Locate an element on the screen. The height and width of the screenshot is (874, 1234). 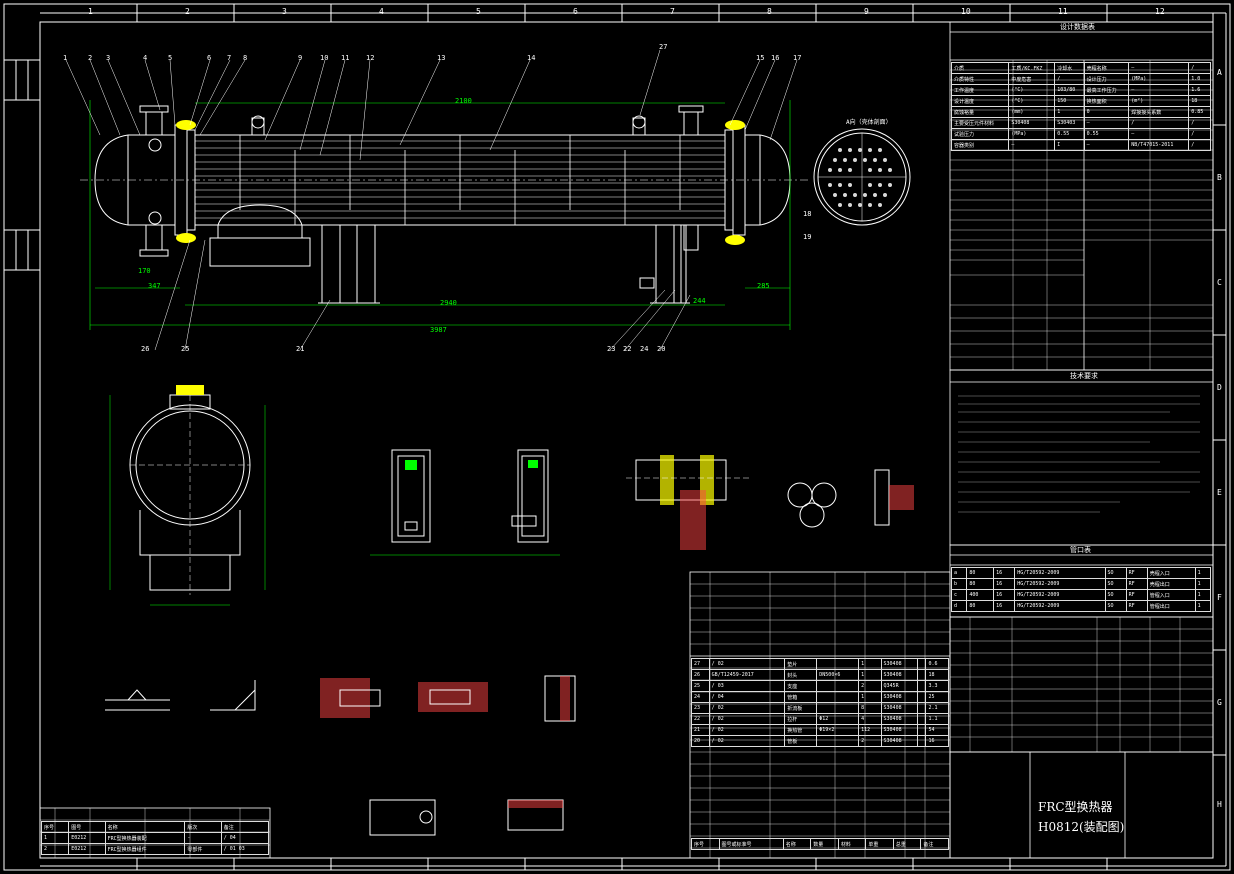
table-cell: E0212 is located at coordinates (87, 849).